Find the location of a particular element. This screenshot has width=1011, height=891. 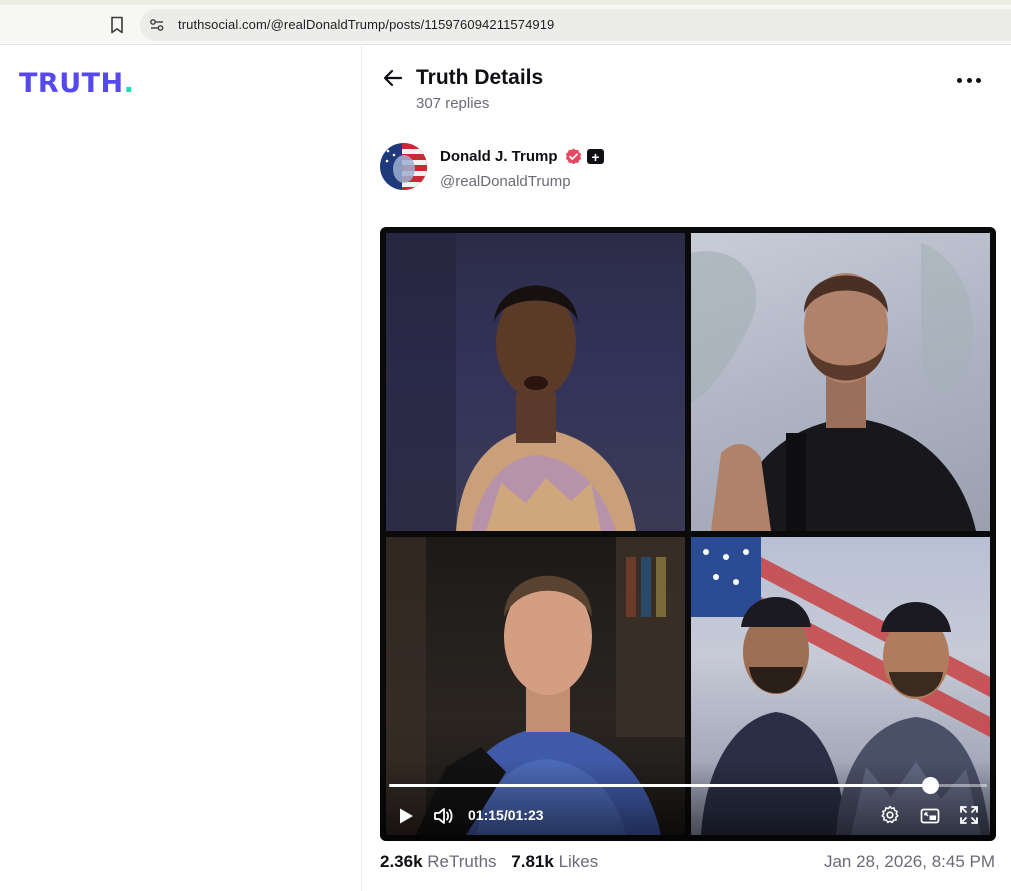

post-stats: 2.36k ReTruths 7.81k Likes is located at coordinates (494, 862).